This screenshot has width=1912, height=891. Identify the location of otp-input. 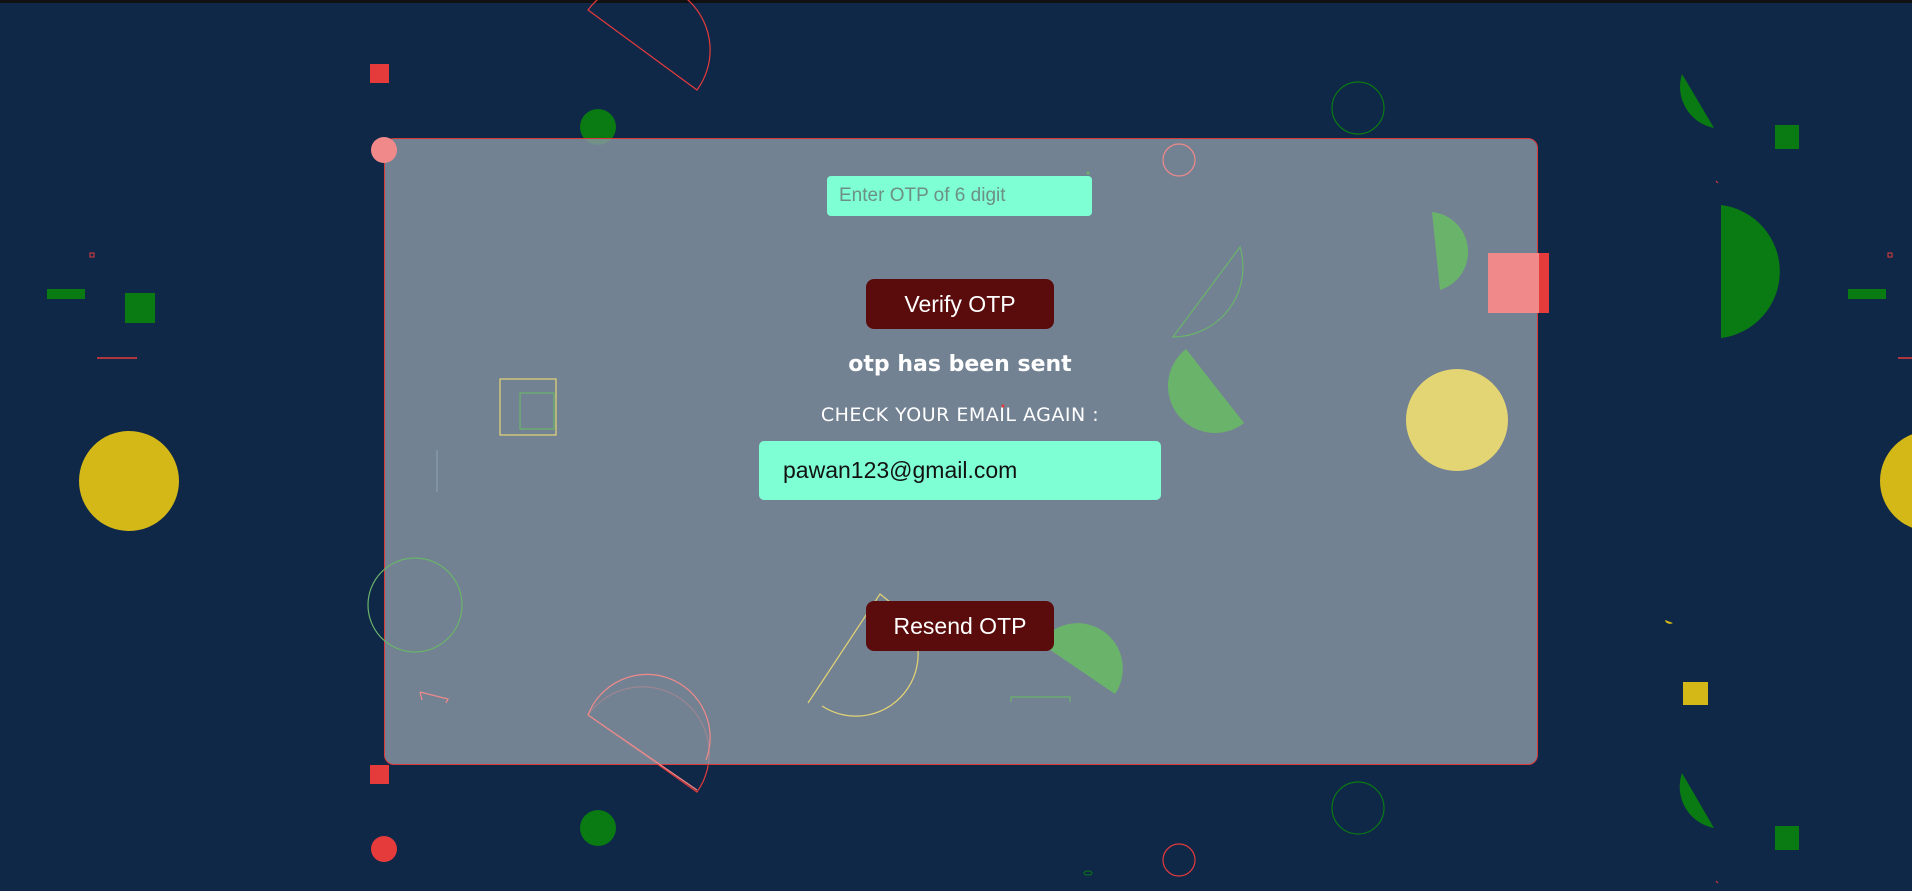
(959, 196).